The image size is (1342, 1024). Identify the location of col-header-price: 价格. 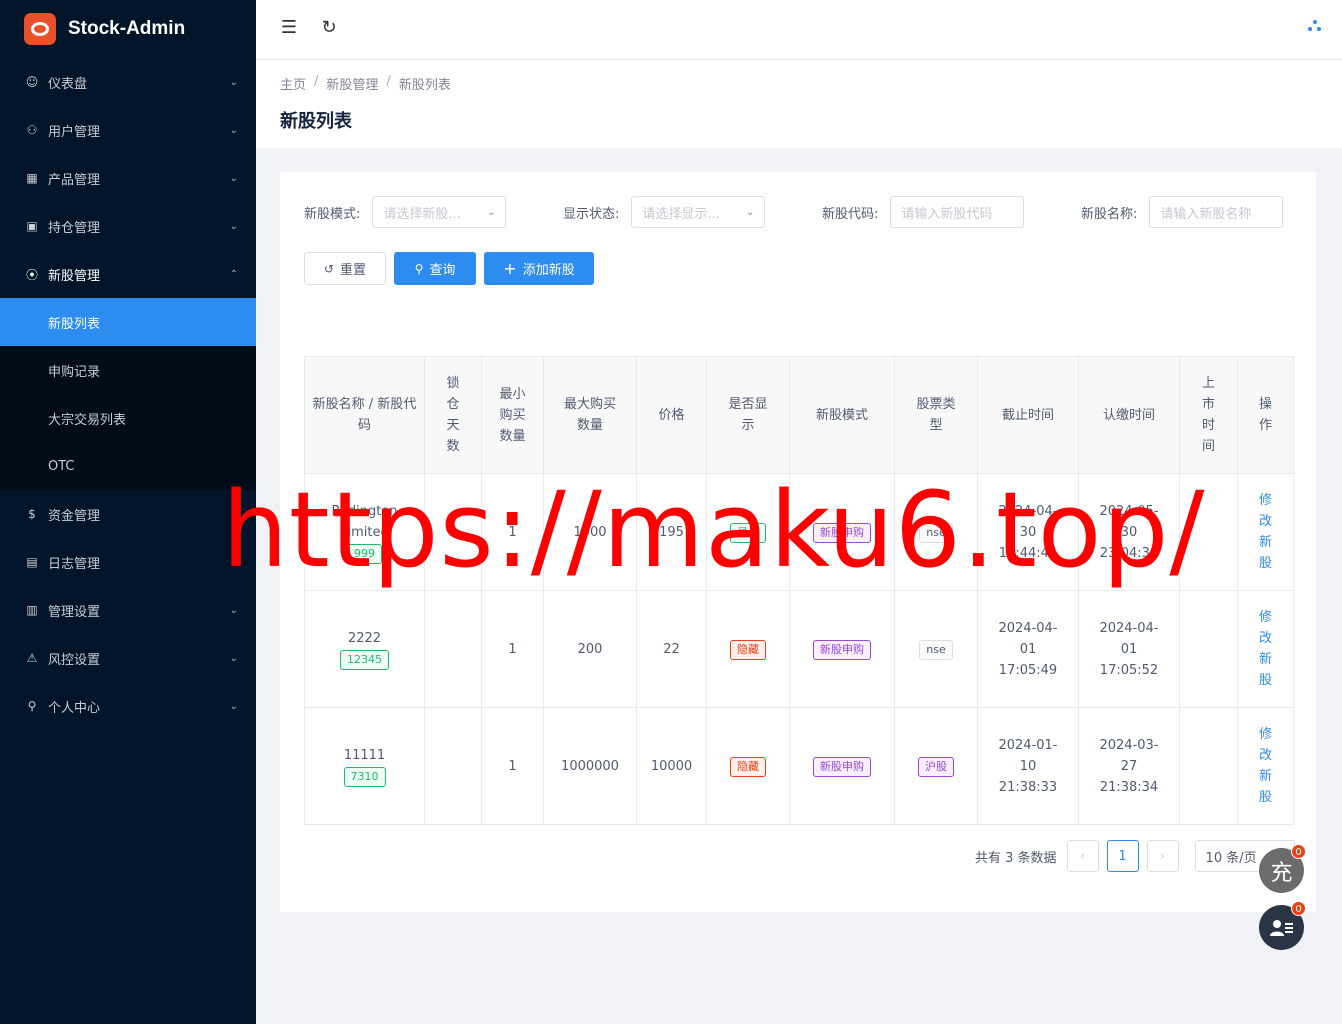
(671, 415).